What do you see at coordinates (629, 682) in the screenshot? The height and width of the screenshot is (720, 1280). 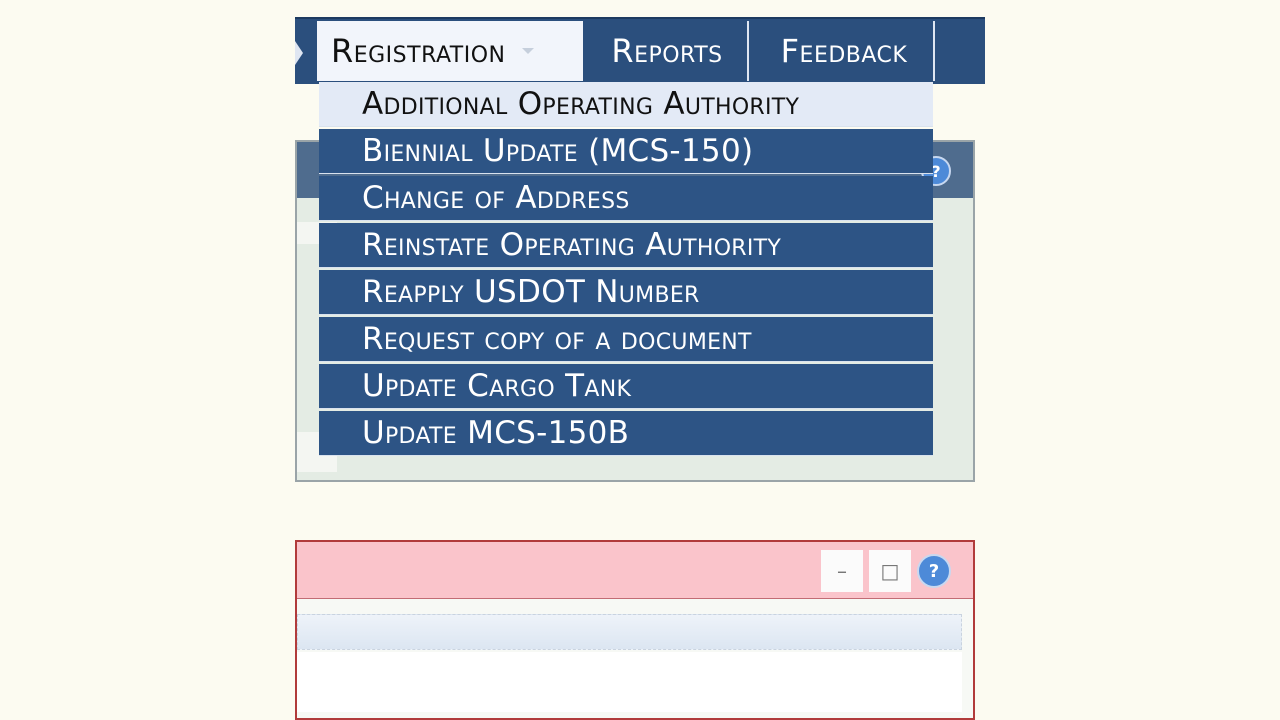 I see `panel-body` at bounding box center [629, 682].